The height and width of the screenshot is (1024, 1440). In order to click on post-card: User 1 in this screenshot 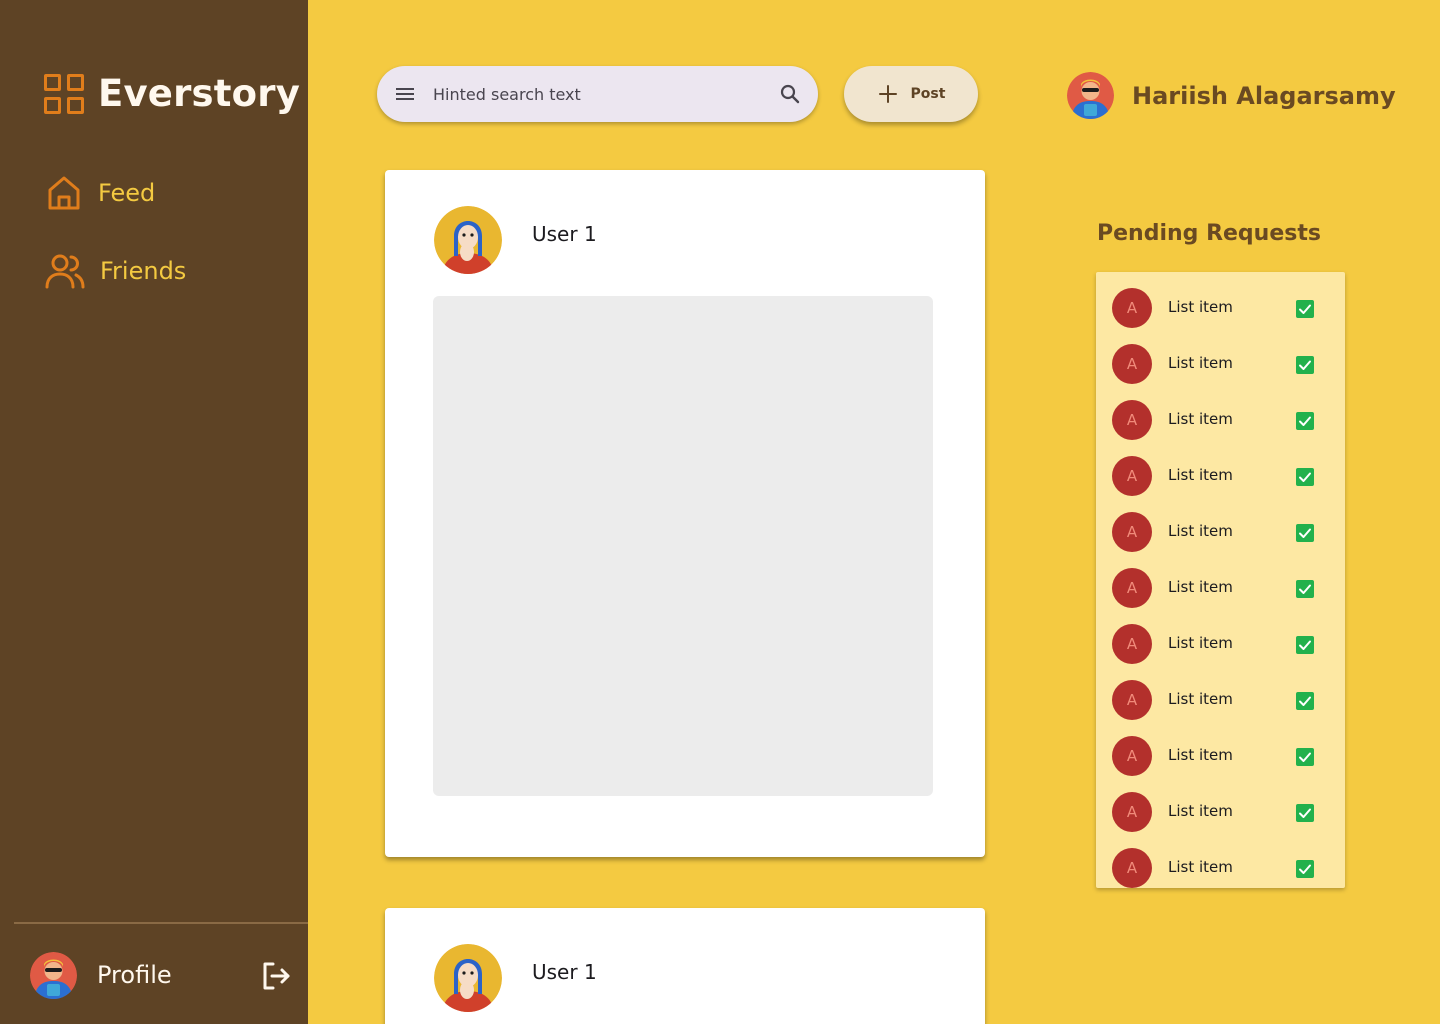, I will do `click(685, 966)`.